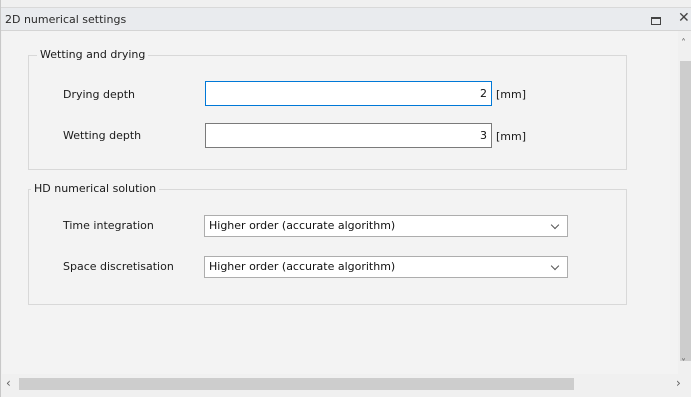  What do you see at coordinates (348, 93) in the screenshot?
I see `drying-depth-input: 2` at bounding box center [348, 93].